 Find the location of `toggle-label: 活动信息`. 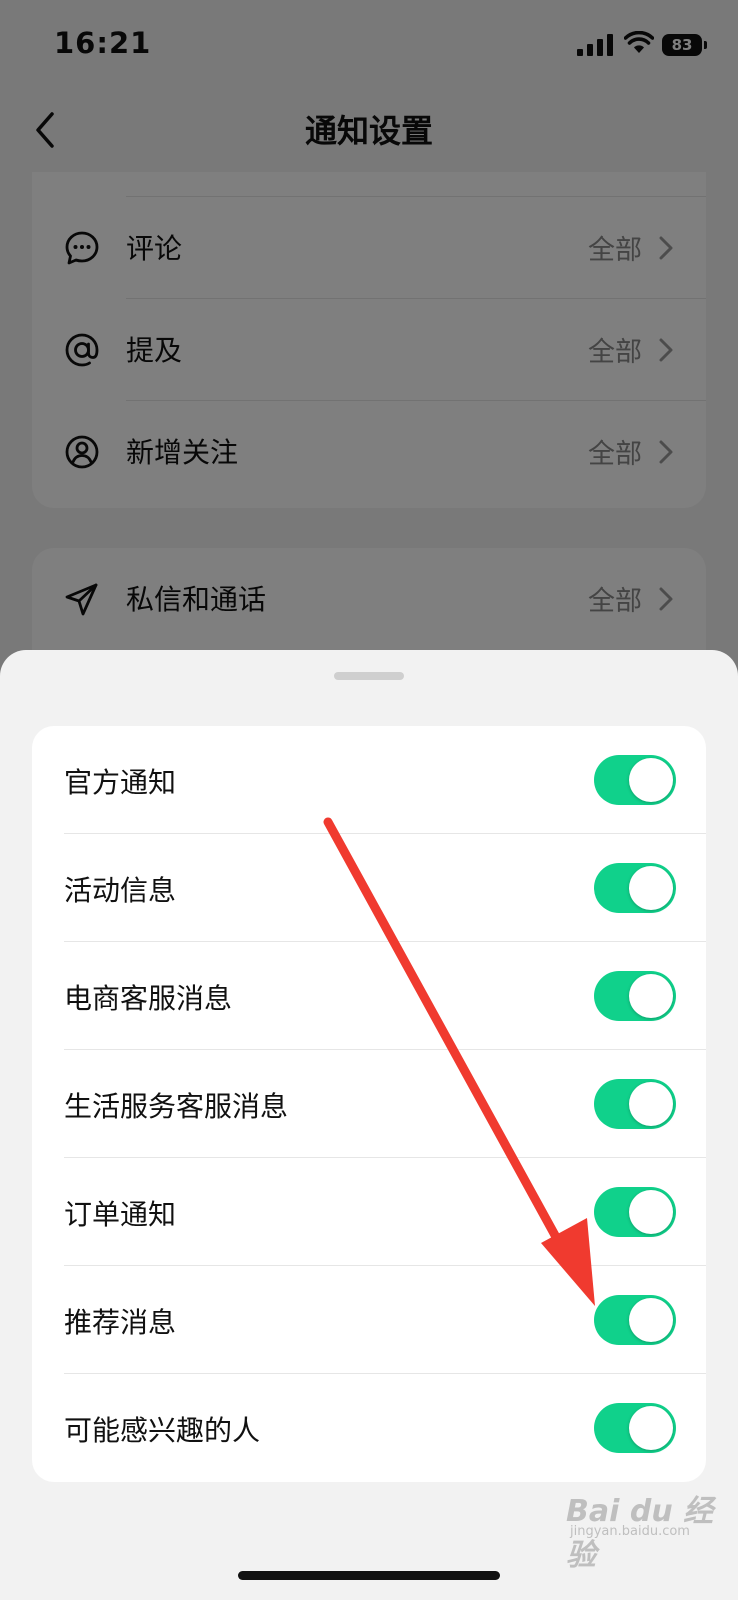

toggle-label: 活动信息 is located at coordinates (120, 890).